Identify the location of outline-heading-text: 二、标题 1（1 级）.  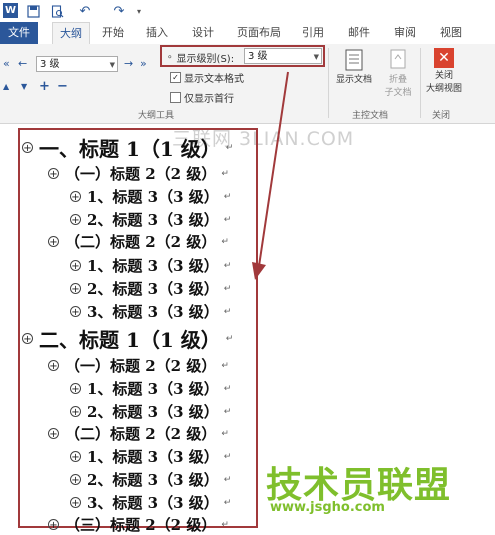
(130, 340).